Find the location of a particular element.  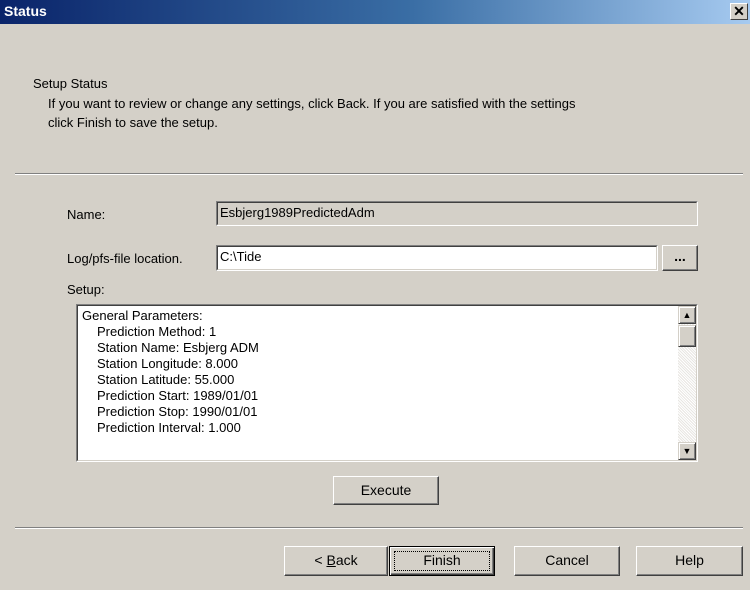

setup-line: Prediction Method: 1 is located at coordinates (157, 331).